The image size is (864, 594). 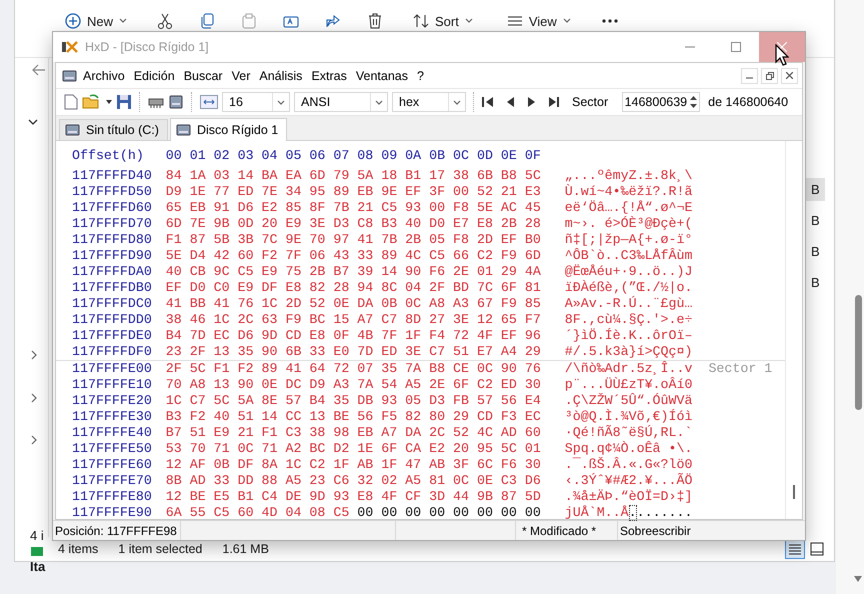 I want to click on restore-icon, so click(x=770, y=76).